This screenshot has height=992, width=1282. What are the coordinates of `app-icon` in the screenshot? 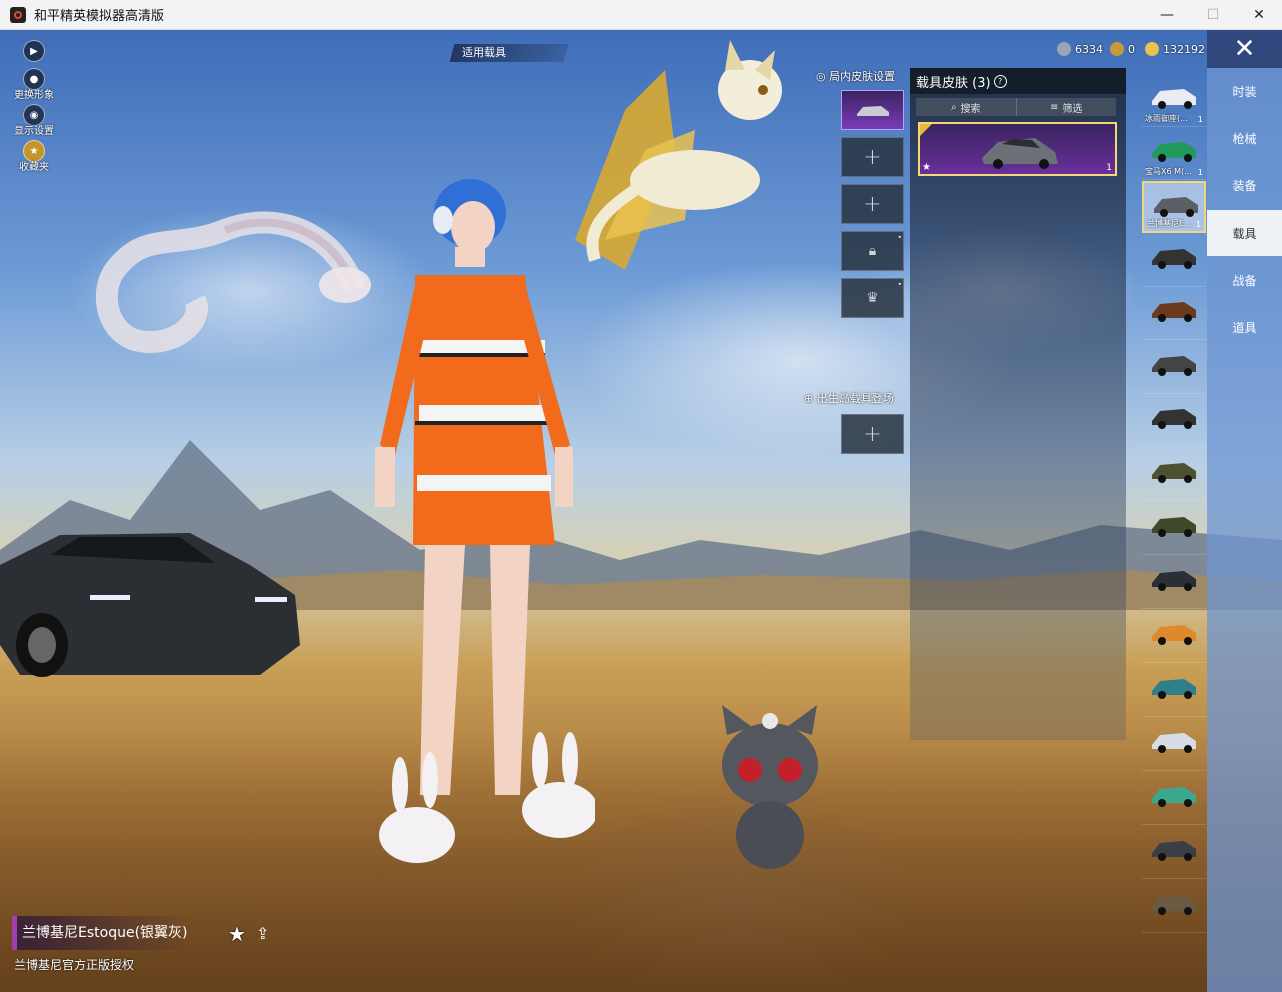 It's located at (18, 14).